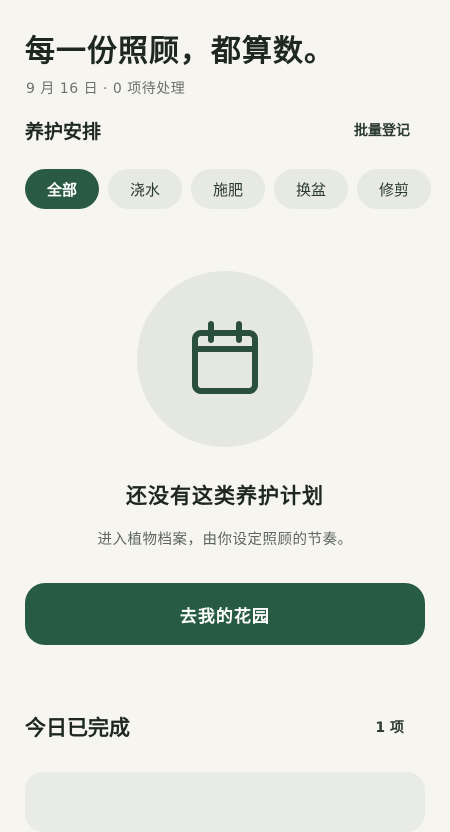  I want to click on filter-chip-prune: 修剪, so click(394, 189).